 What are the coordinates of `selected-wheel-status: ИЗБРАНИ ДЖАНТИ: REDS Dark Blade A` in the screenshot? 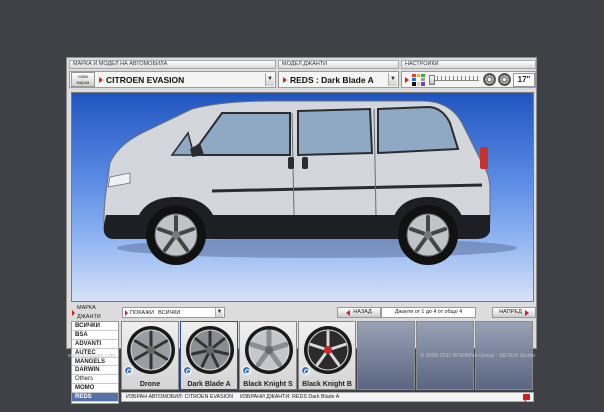 It's located at (289, 397).